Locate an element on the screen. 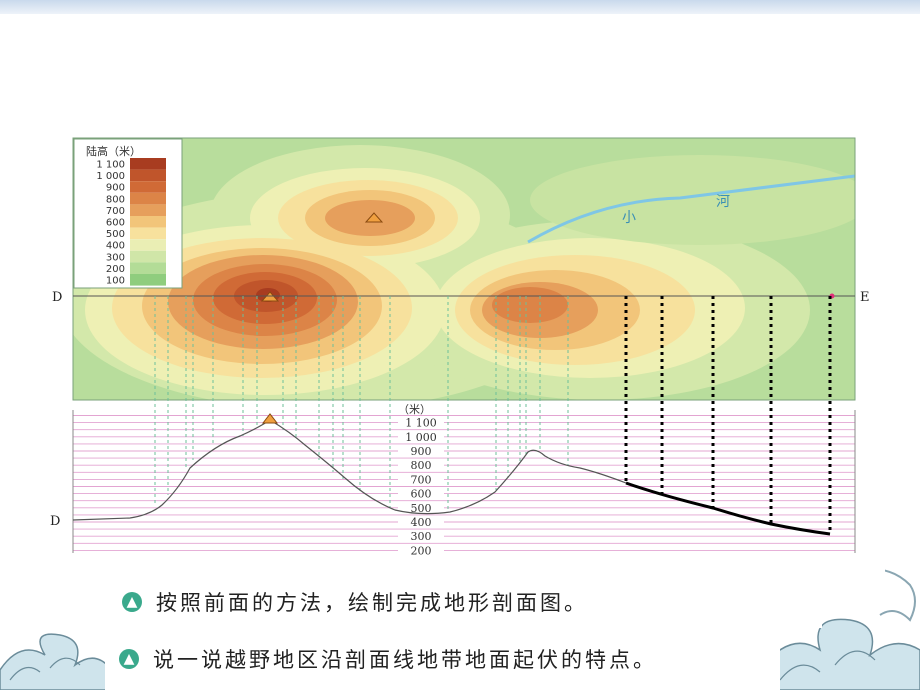  profile-tick-label: 900 is located at coordinates (421, 451).